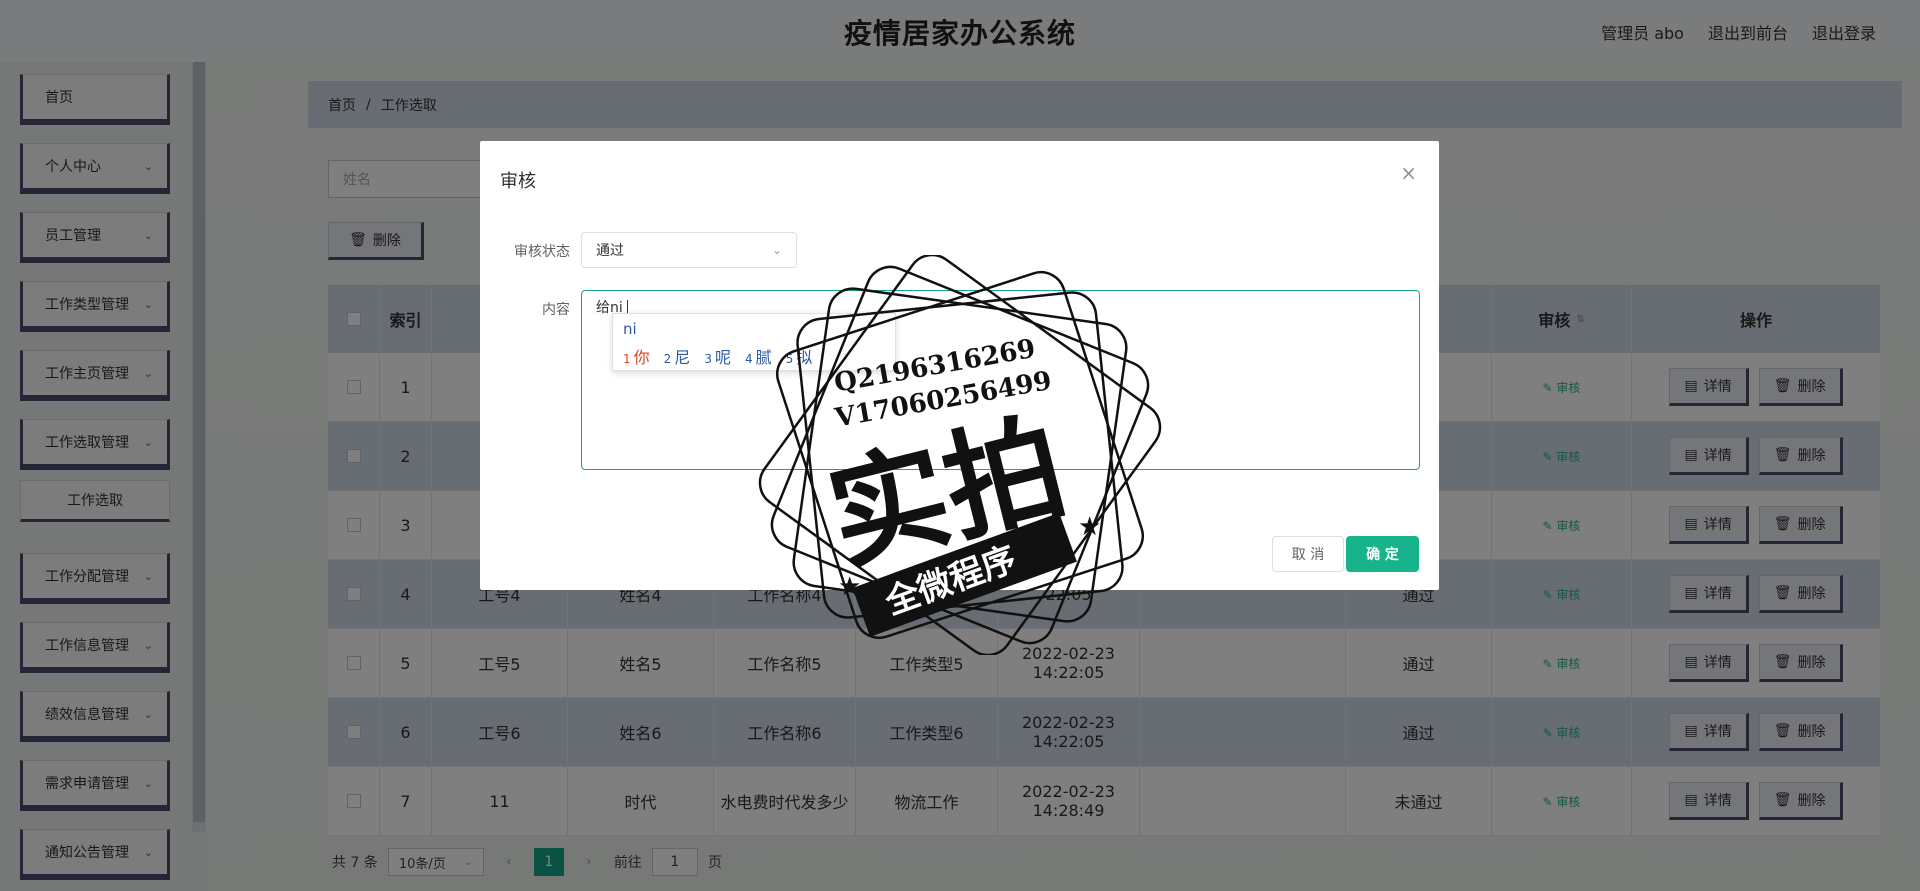 The height and width of the screenshot is (891, 1920). Describe the element at coordinates (556, 310) in the screenshot. I see `content-label: 内容` at that location.